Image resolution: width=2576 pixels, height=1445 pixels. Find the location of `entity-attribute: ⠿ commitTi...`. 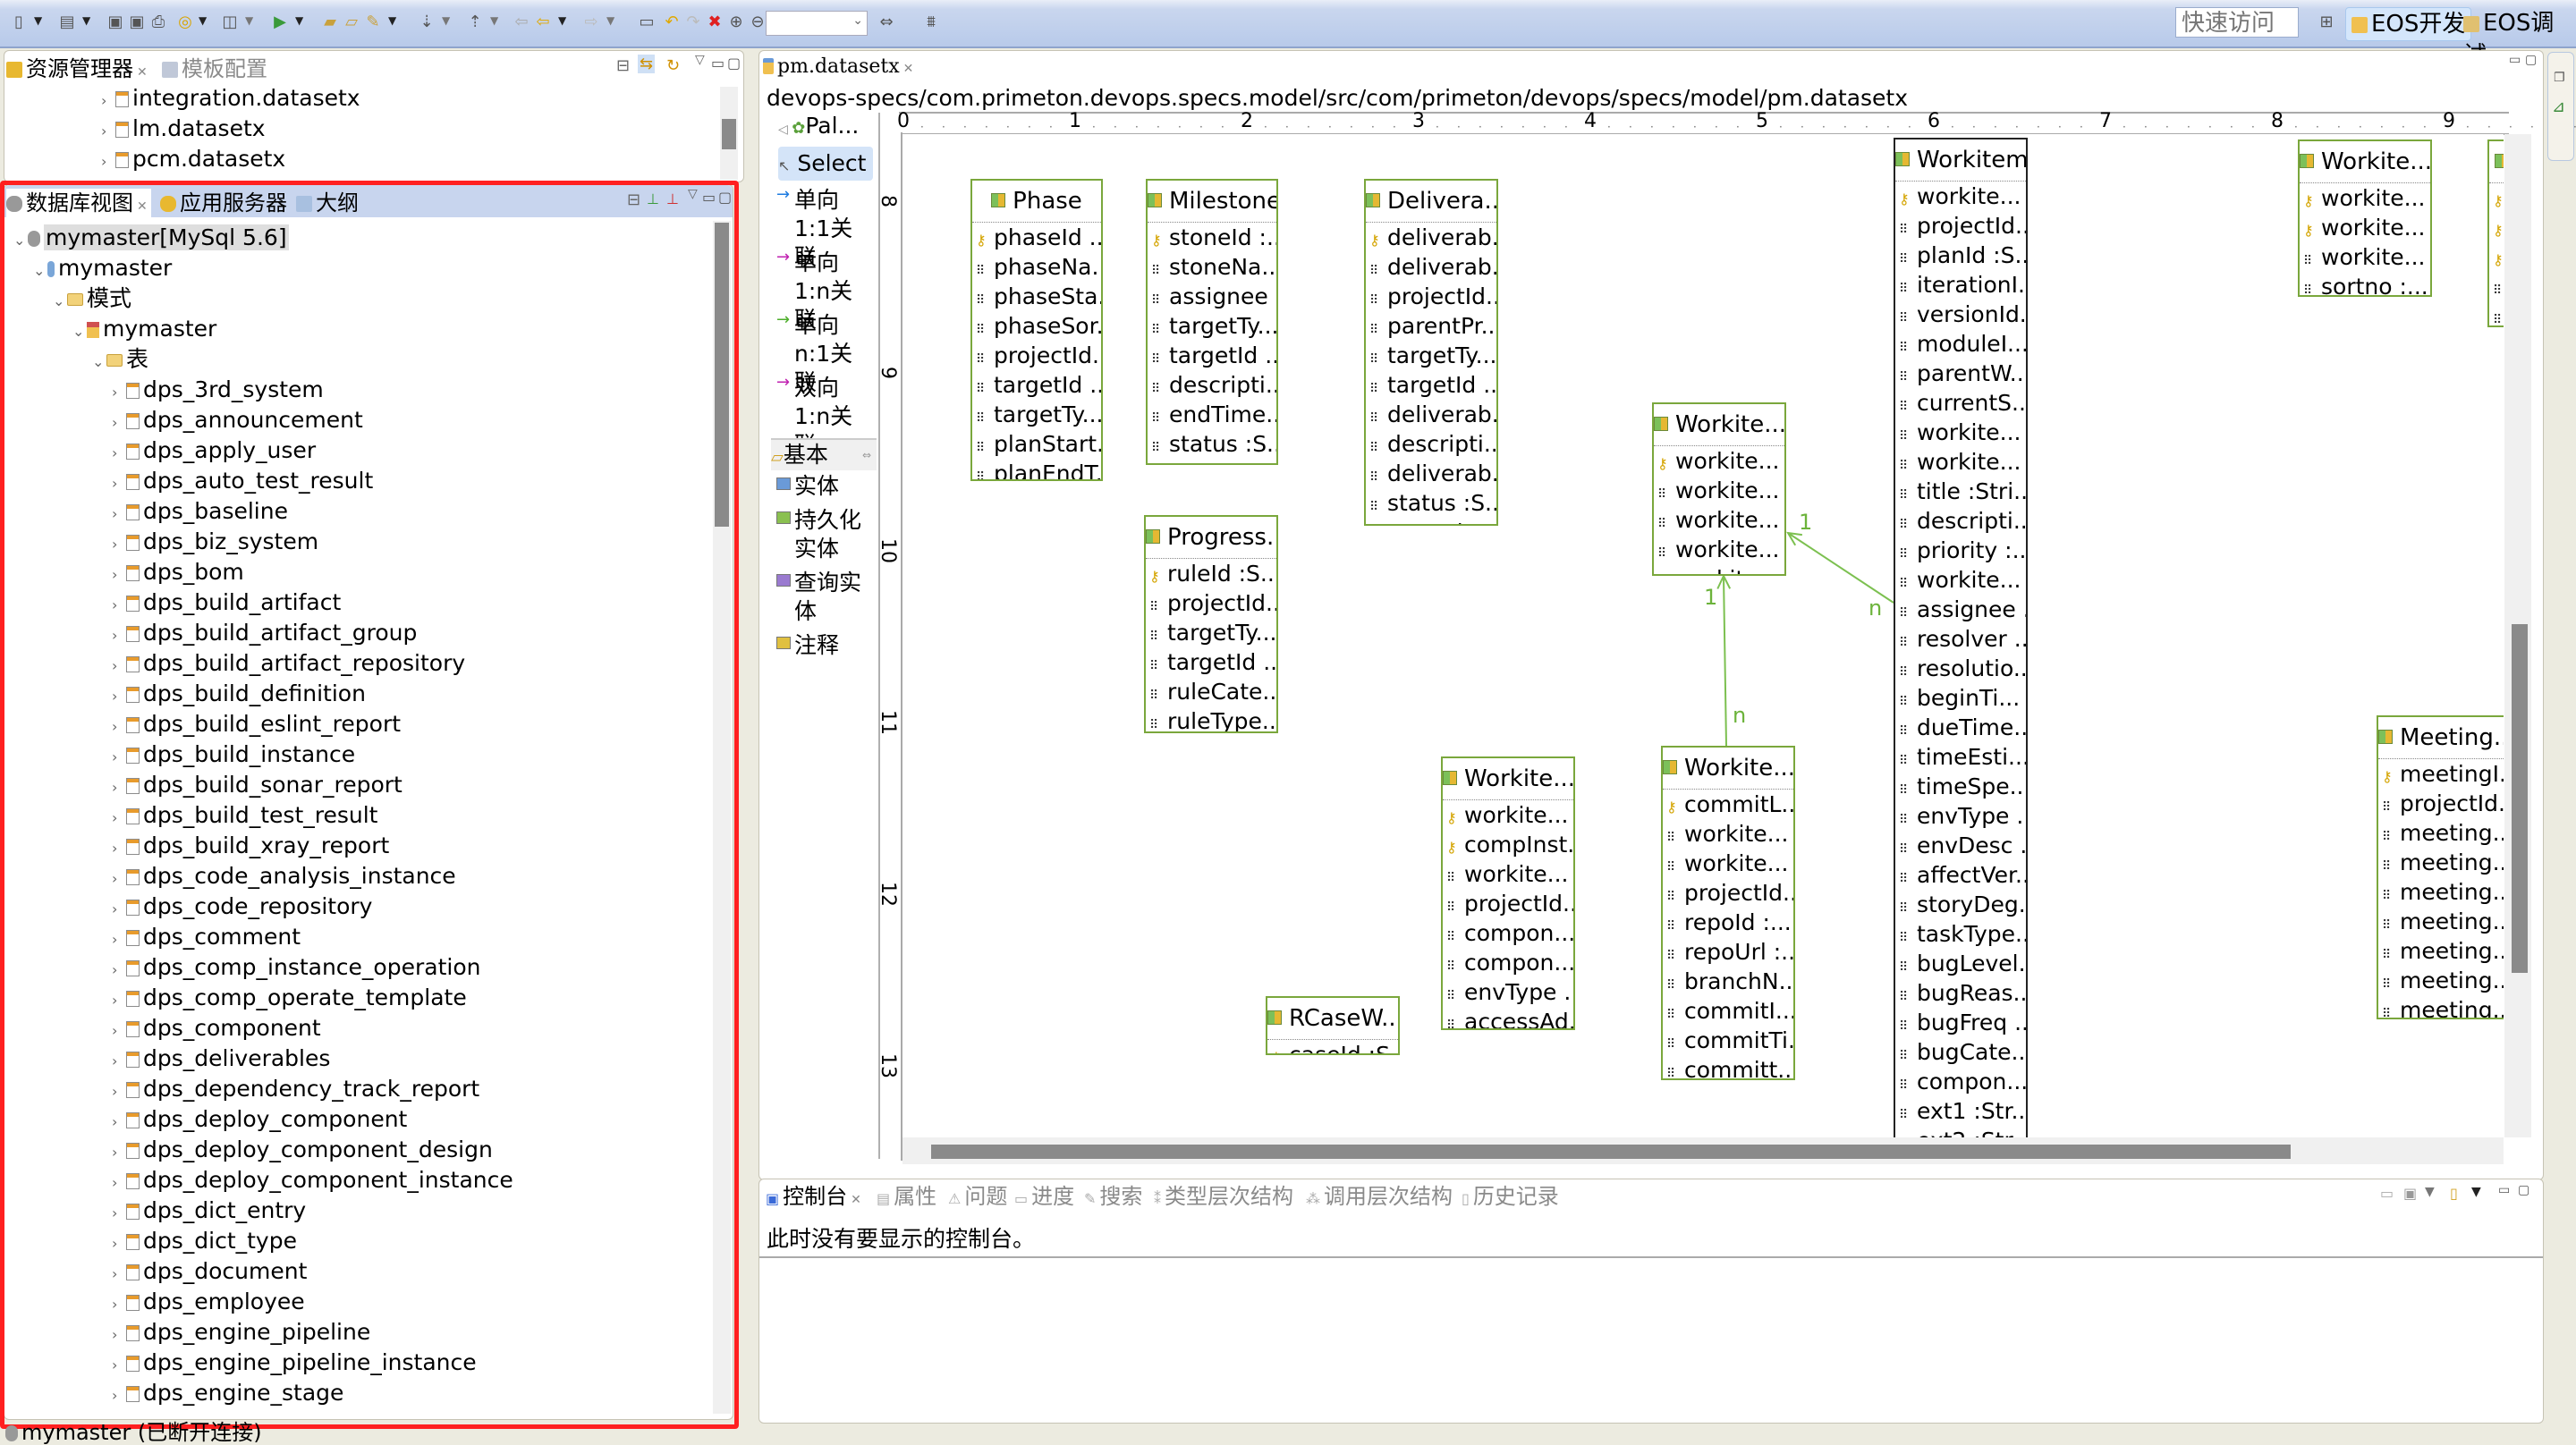

entity-attribute: ⠿ commitTi... is located at coordinates (1728, 1040).